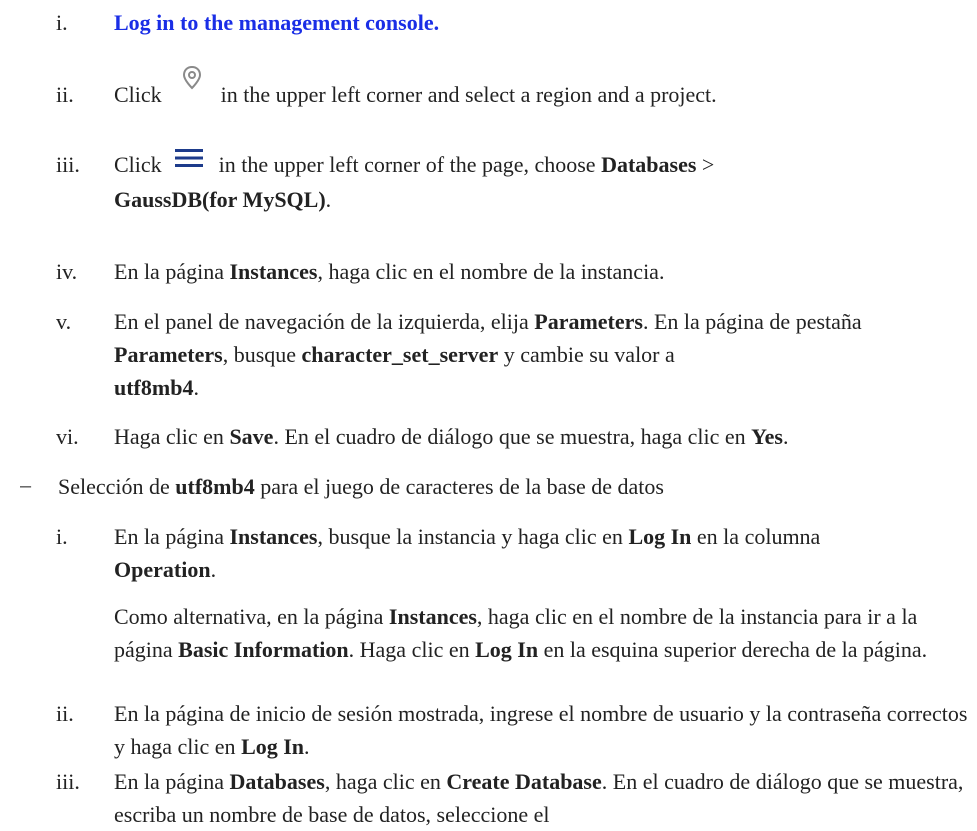 The image size is (977, 831). What do you see at coordinates (470, 536) in the screenshot?
I see `step-text: , busque la instancia y haga clic en` at bounding box center [470, 536].